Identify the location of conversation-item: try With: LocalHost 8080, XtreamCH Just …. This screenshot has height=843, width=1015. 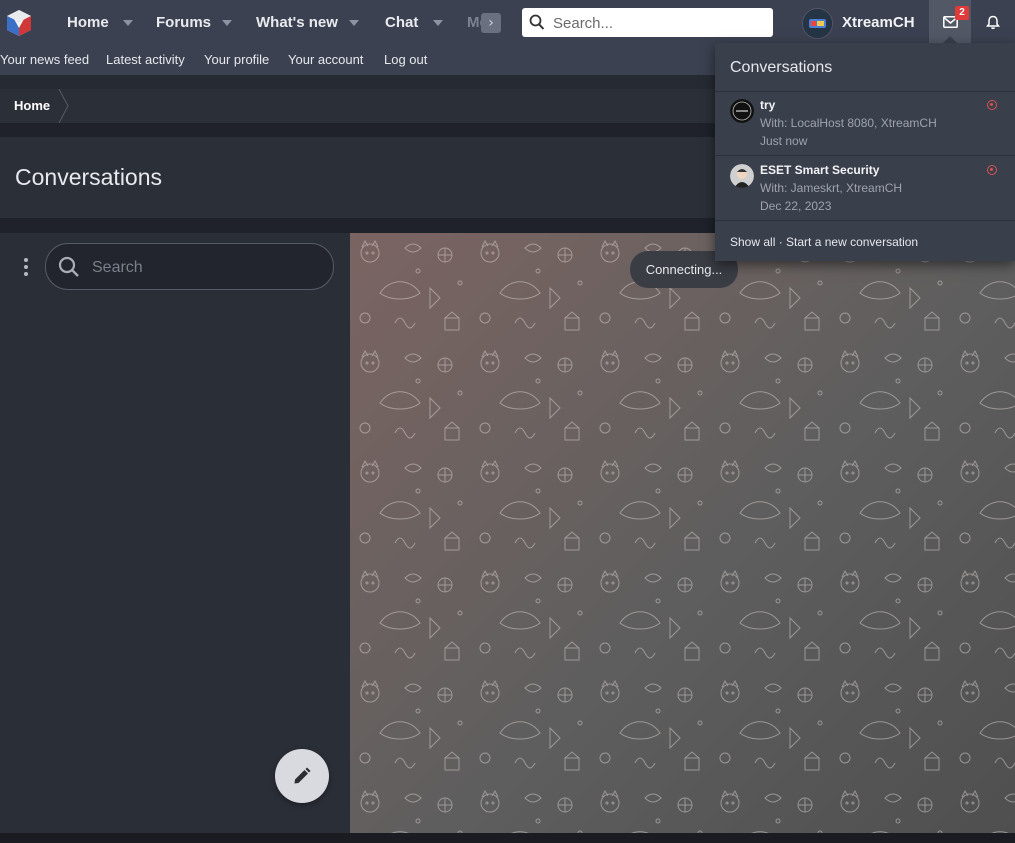
(865, 124).